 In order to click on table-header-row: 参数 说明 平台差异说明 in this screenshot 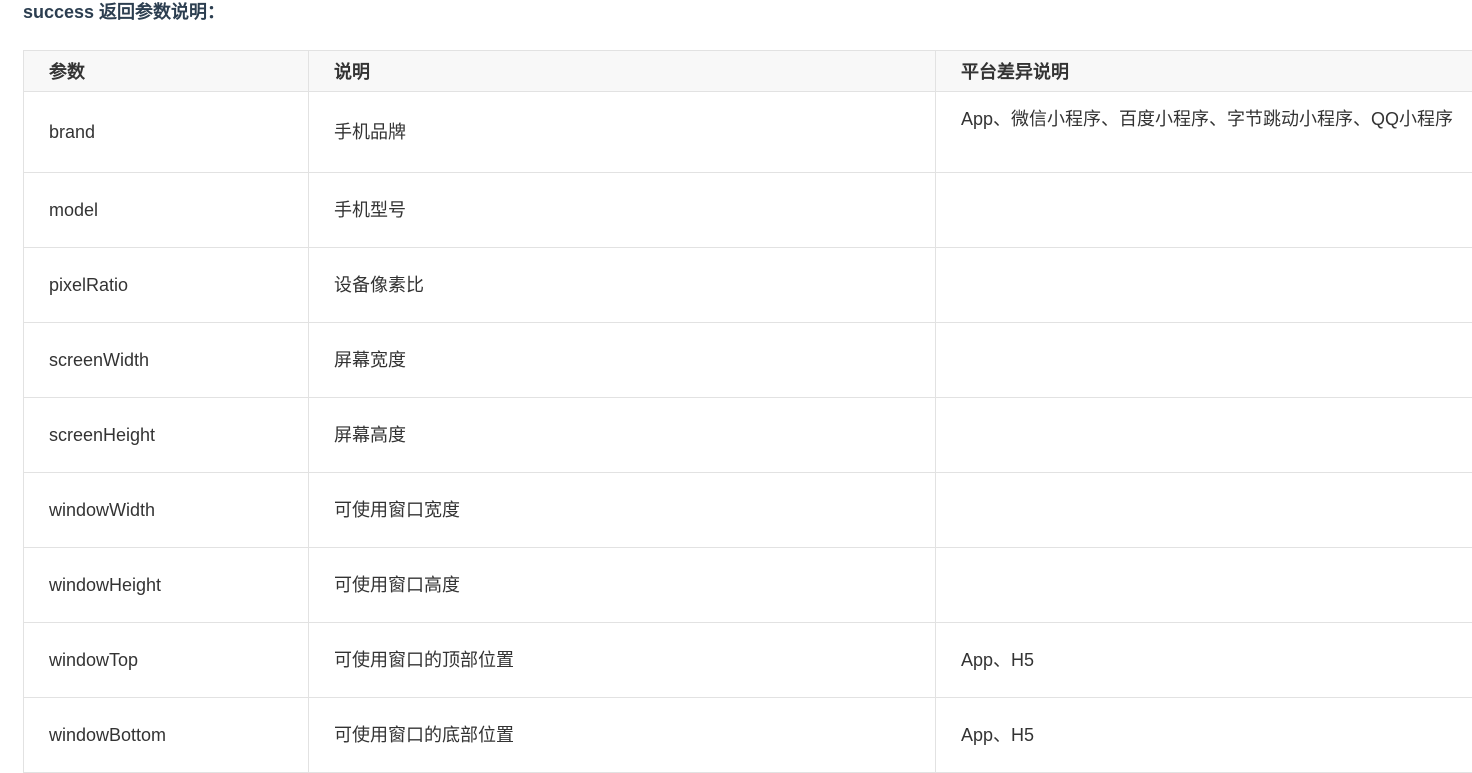, I will do `click(748, 71)`.